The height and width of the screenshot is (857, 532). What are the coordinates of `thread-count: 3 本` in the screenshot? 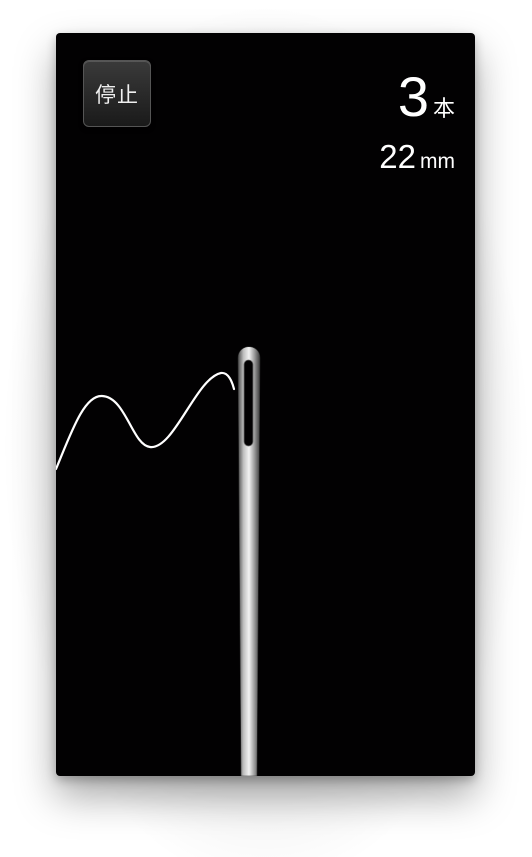 It's located at (426, 97).